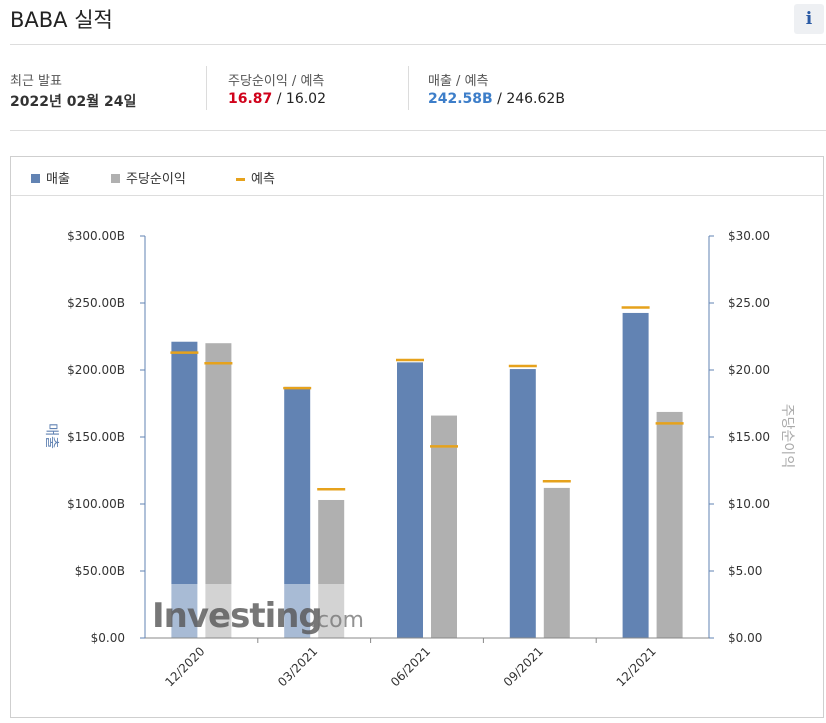 The width and height of the screenshot is (826, 723). Describe the element at coordinates (749, 370) in the screenshot. I see `right-tick-label: $20.00` at that location.